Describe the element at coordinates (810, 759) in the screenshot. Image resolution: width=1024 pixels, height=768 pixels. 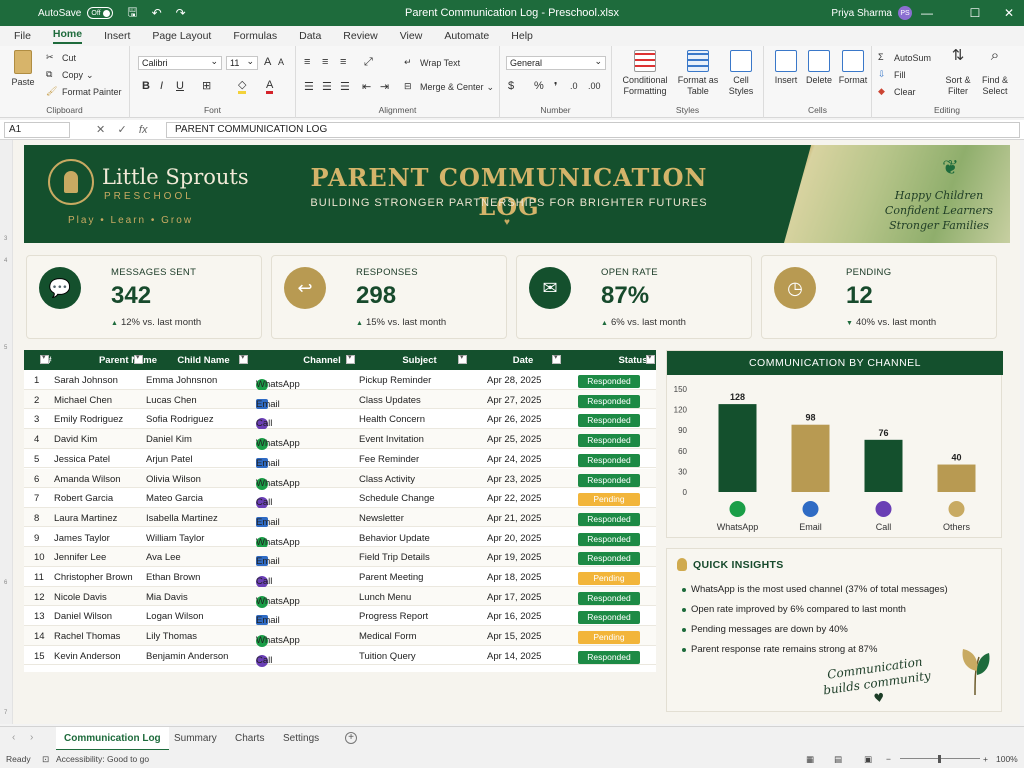
I see `normal-view-icon: ▦` at that location.